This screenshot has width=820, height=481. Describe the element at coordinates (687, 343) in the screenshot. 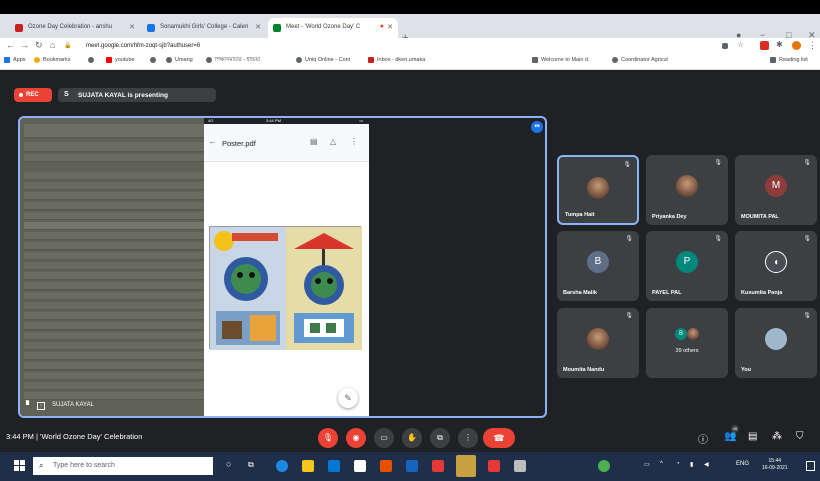

I see `others-tile: B 39 others` at that location.